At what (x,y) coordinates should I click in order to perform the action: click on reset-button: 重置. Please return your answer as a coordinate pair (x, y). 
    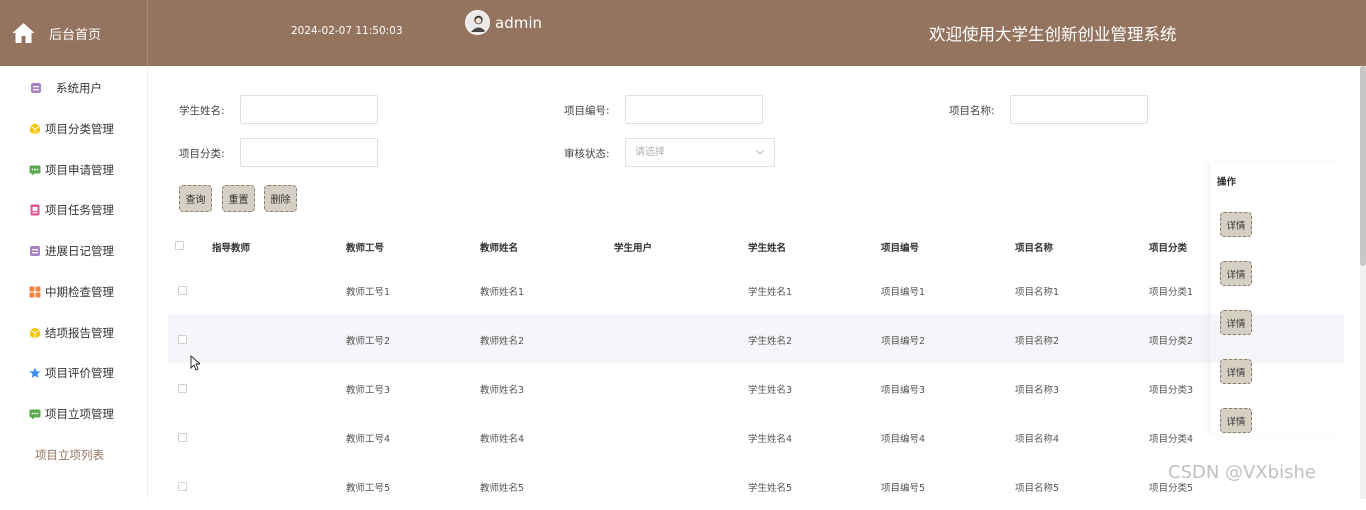
    Looking at the image, I should click on (238, 198).